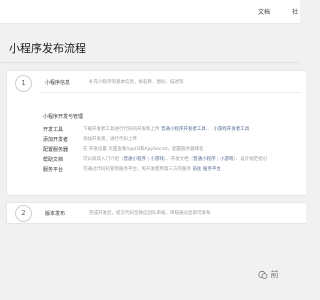  What do you see at coordinates (183, 129) in the screenshot?
I see `row-link: 普通小程序开发者工具` at bounding box center [183, 129].